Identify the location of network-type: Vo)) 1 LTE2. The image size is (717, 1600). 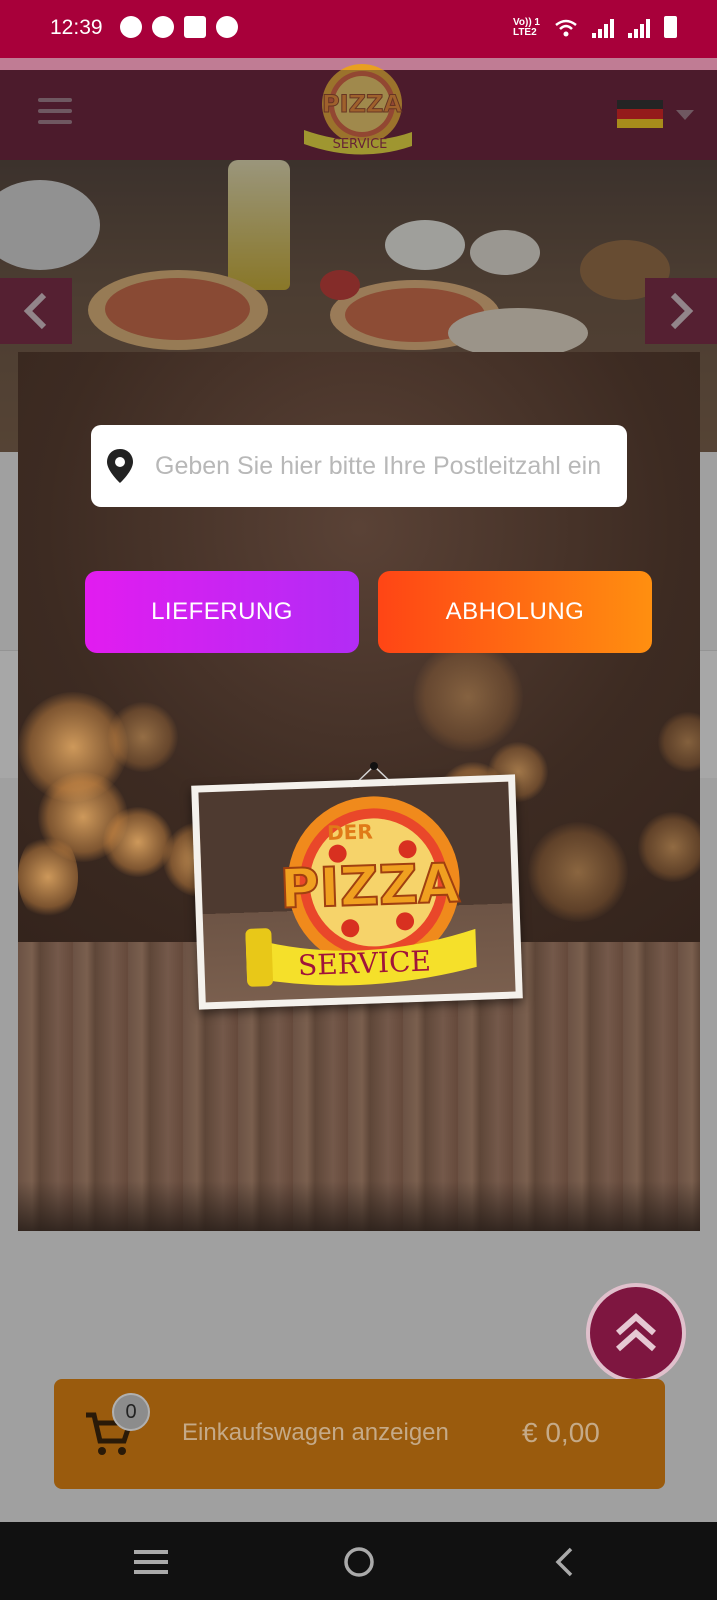
(526, 28).